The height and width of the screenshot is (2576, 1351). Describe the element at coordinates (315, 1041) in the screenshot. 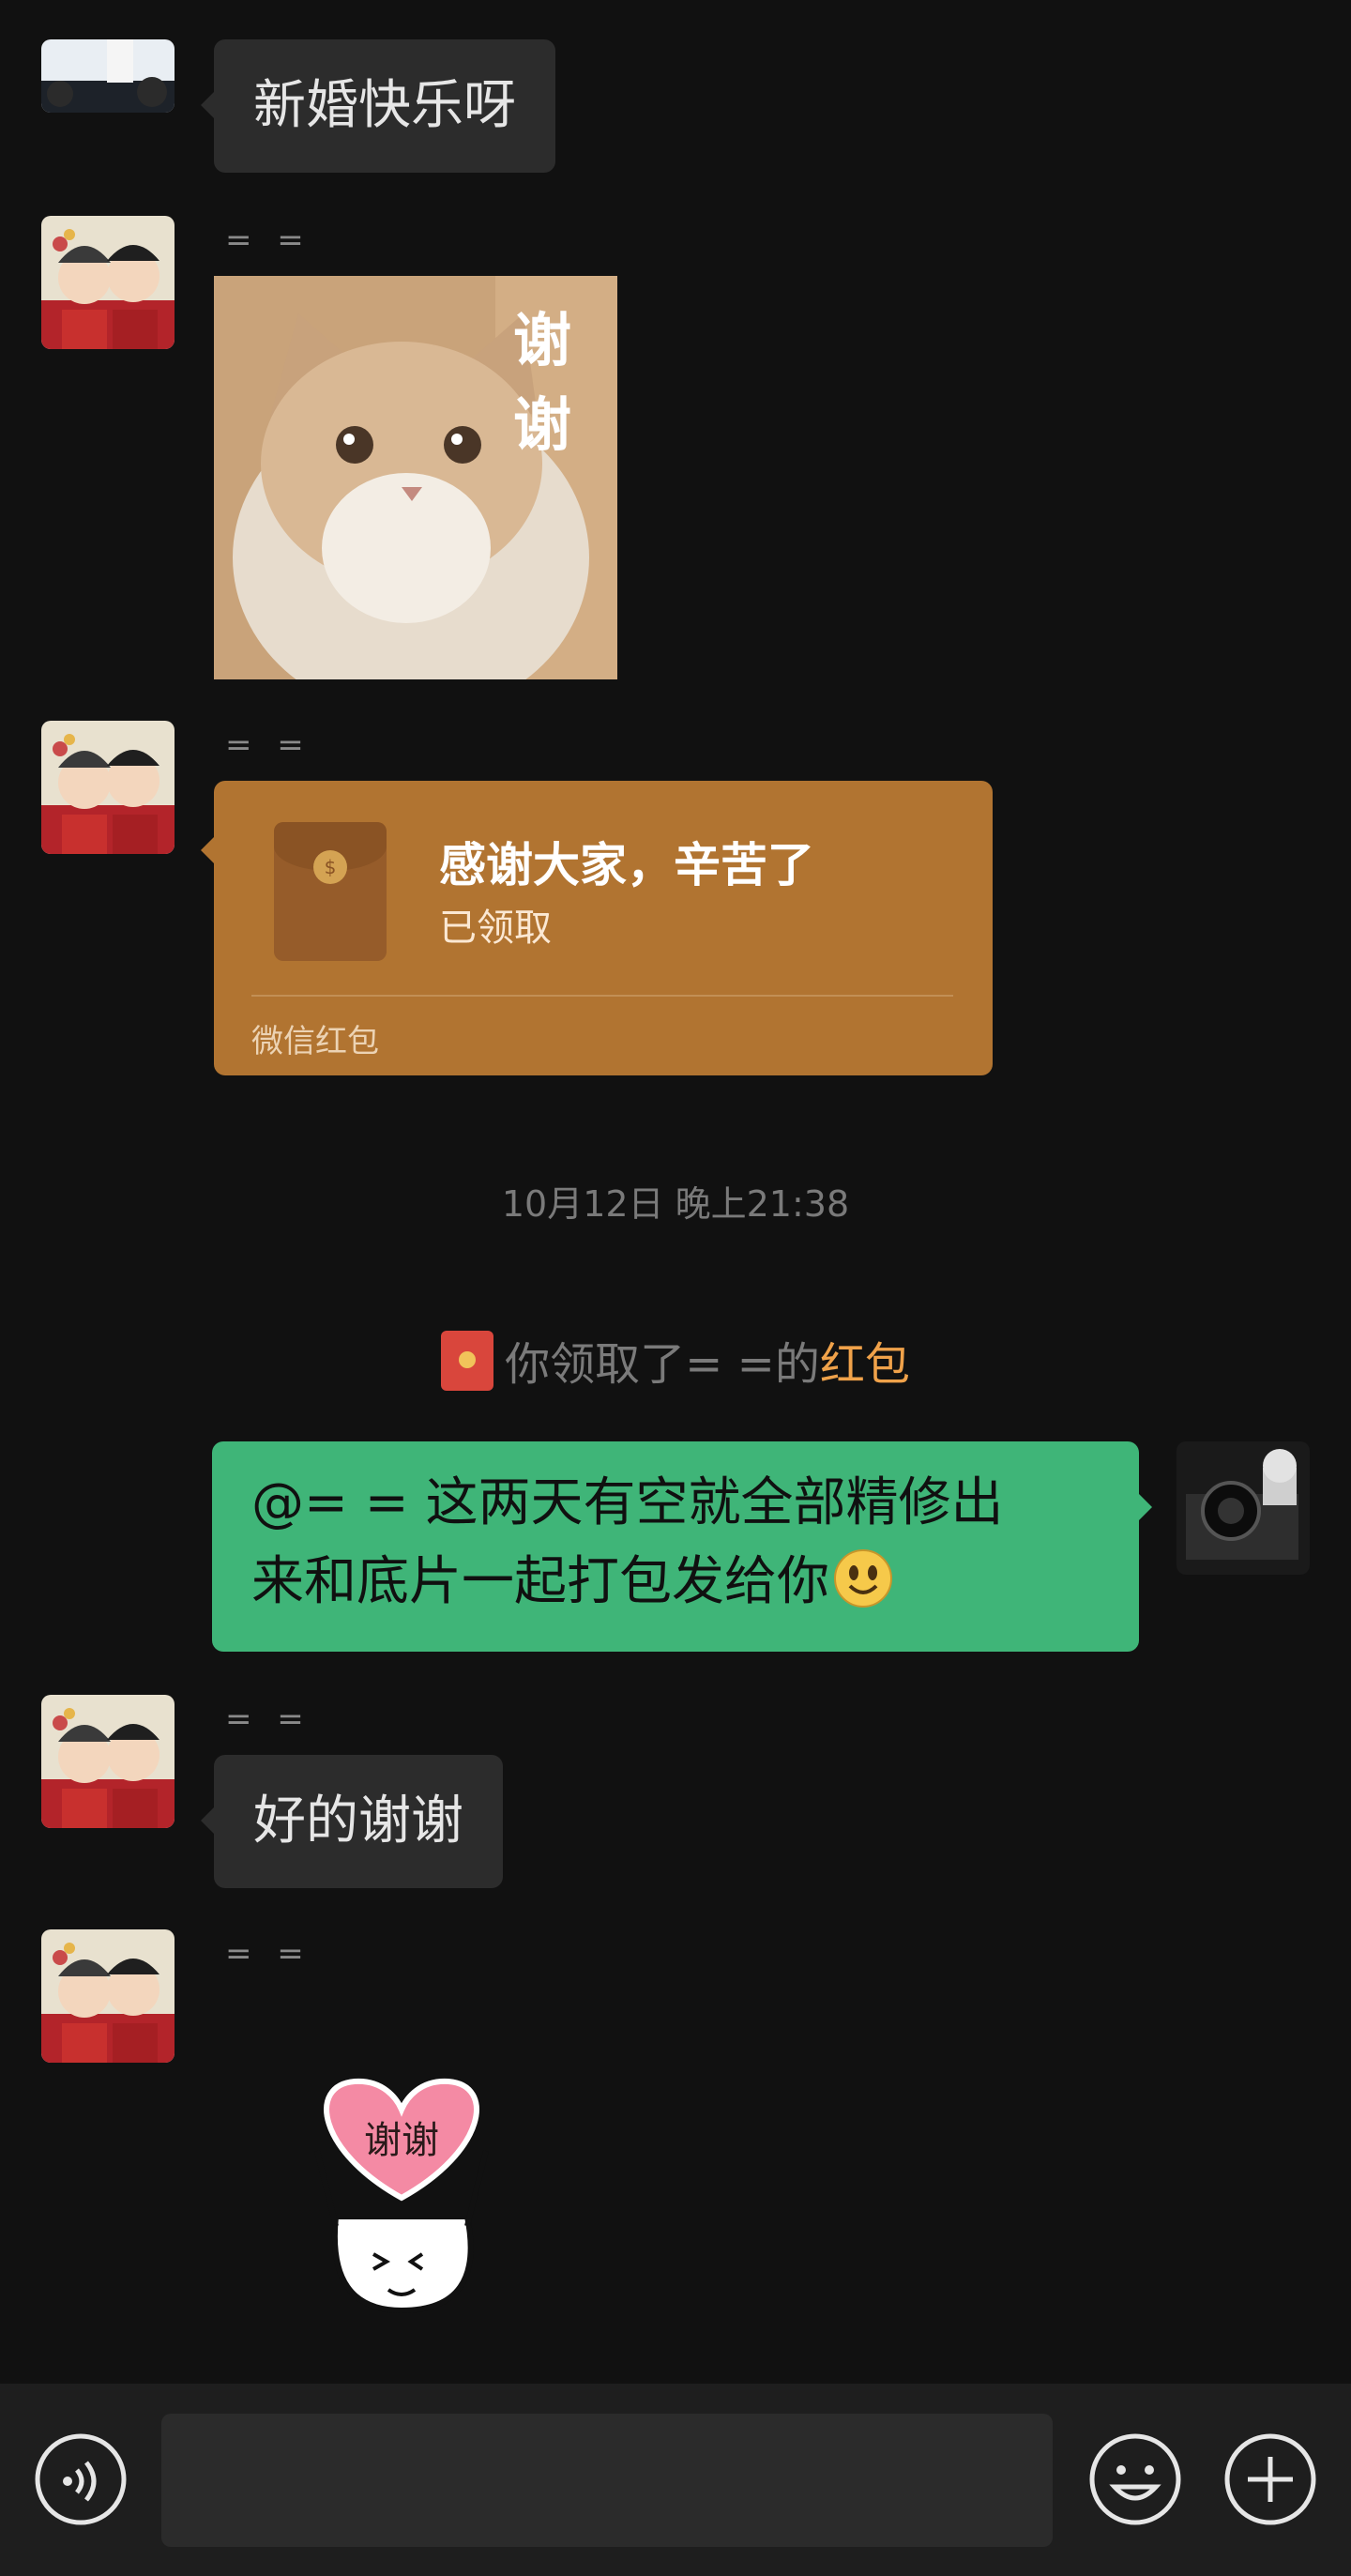

I see `red-packet-footer: 微信红包` at that location.